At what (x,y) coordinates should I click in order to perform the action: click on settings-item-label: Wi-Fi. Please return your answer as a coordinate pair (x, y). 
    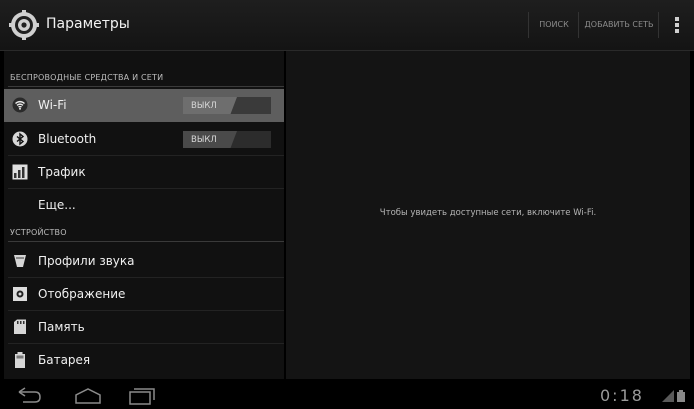
    Looking at the image, I should click on (52, 105).